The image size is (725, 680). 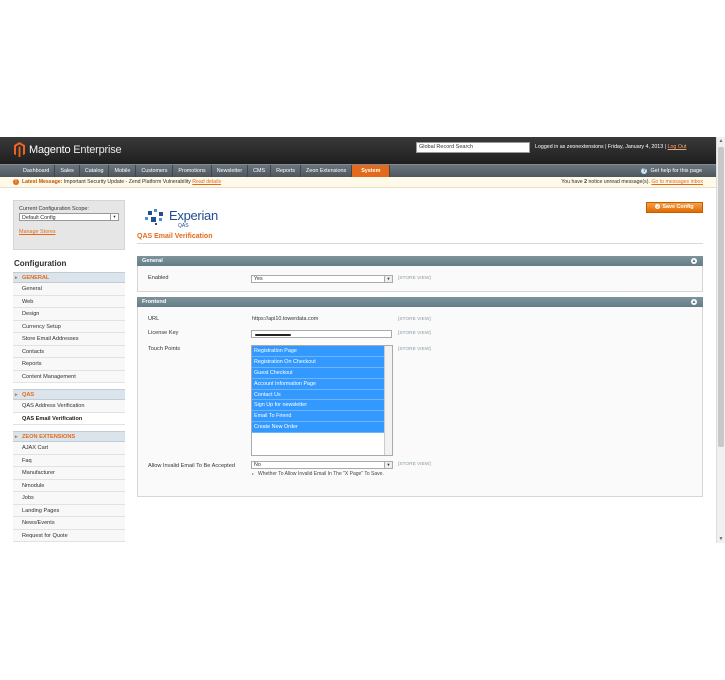 I want to click on sidebar-item-request-for-quote: Request for Quote, so click(x=69, y=535).